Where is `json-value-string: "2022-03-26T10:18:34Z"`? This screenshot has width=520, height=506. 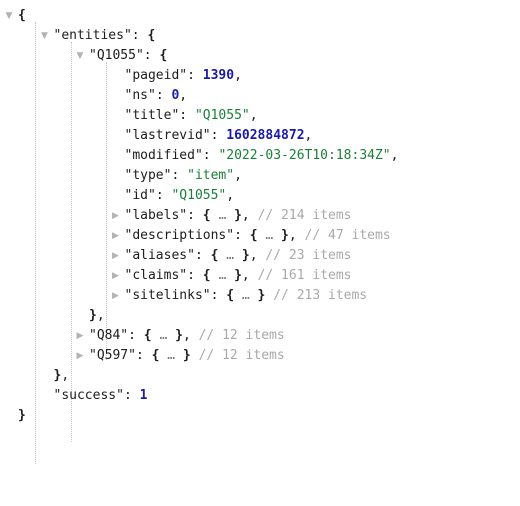
json-value-string: "2022-03-26T10:18:34Z" is located at coordinates (304, 155).